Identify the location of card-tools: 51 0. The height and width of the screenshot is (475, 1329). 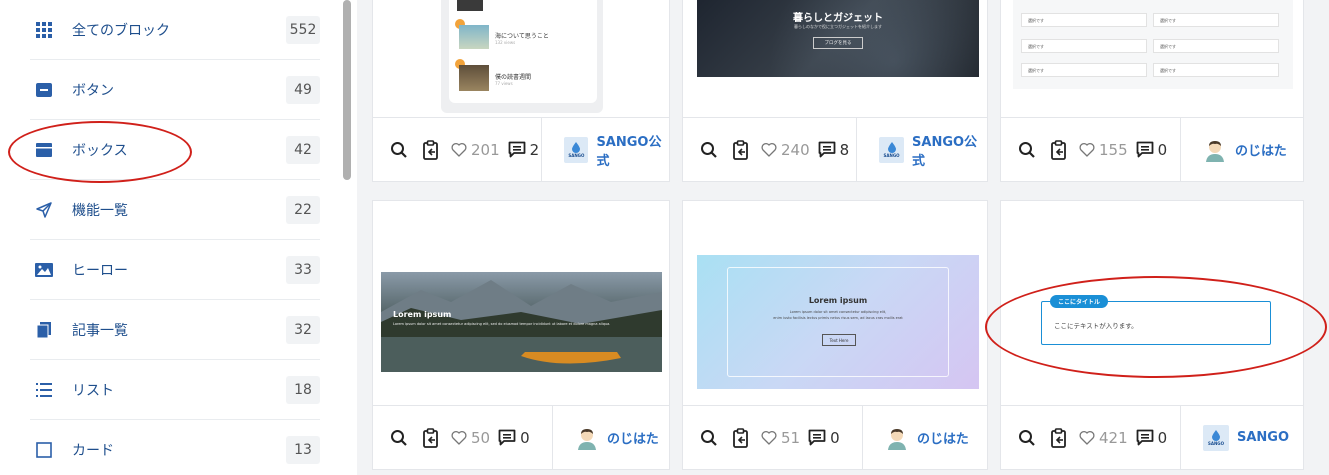
(773, 437).